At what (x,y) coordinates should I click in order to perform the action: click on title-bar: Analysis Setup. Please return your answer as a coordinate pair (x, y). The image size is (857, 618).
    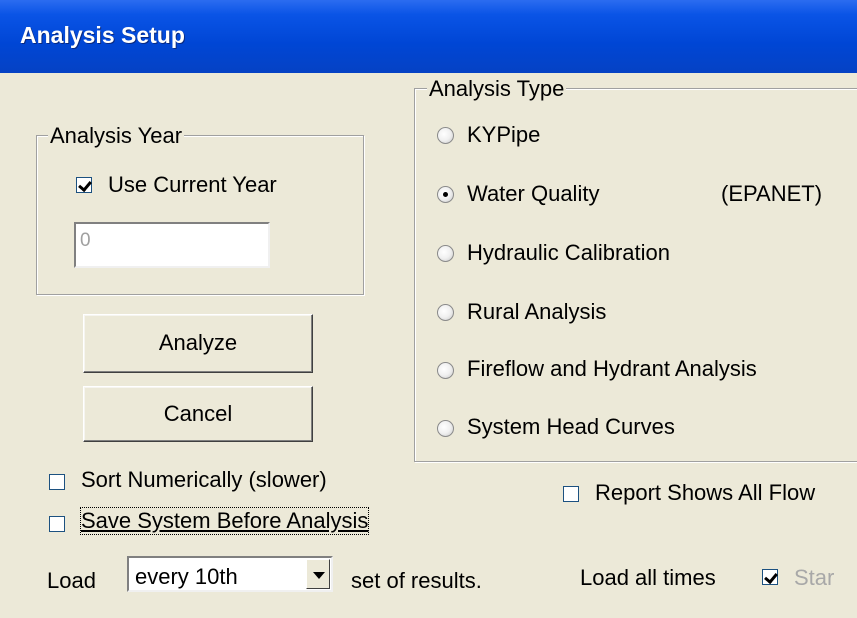
    Looking at the image, I should click on (428, 36).